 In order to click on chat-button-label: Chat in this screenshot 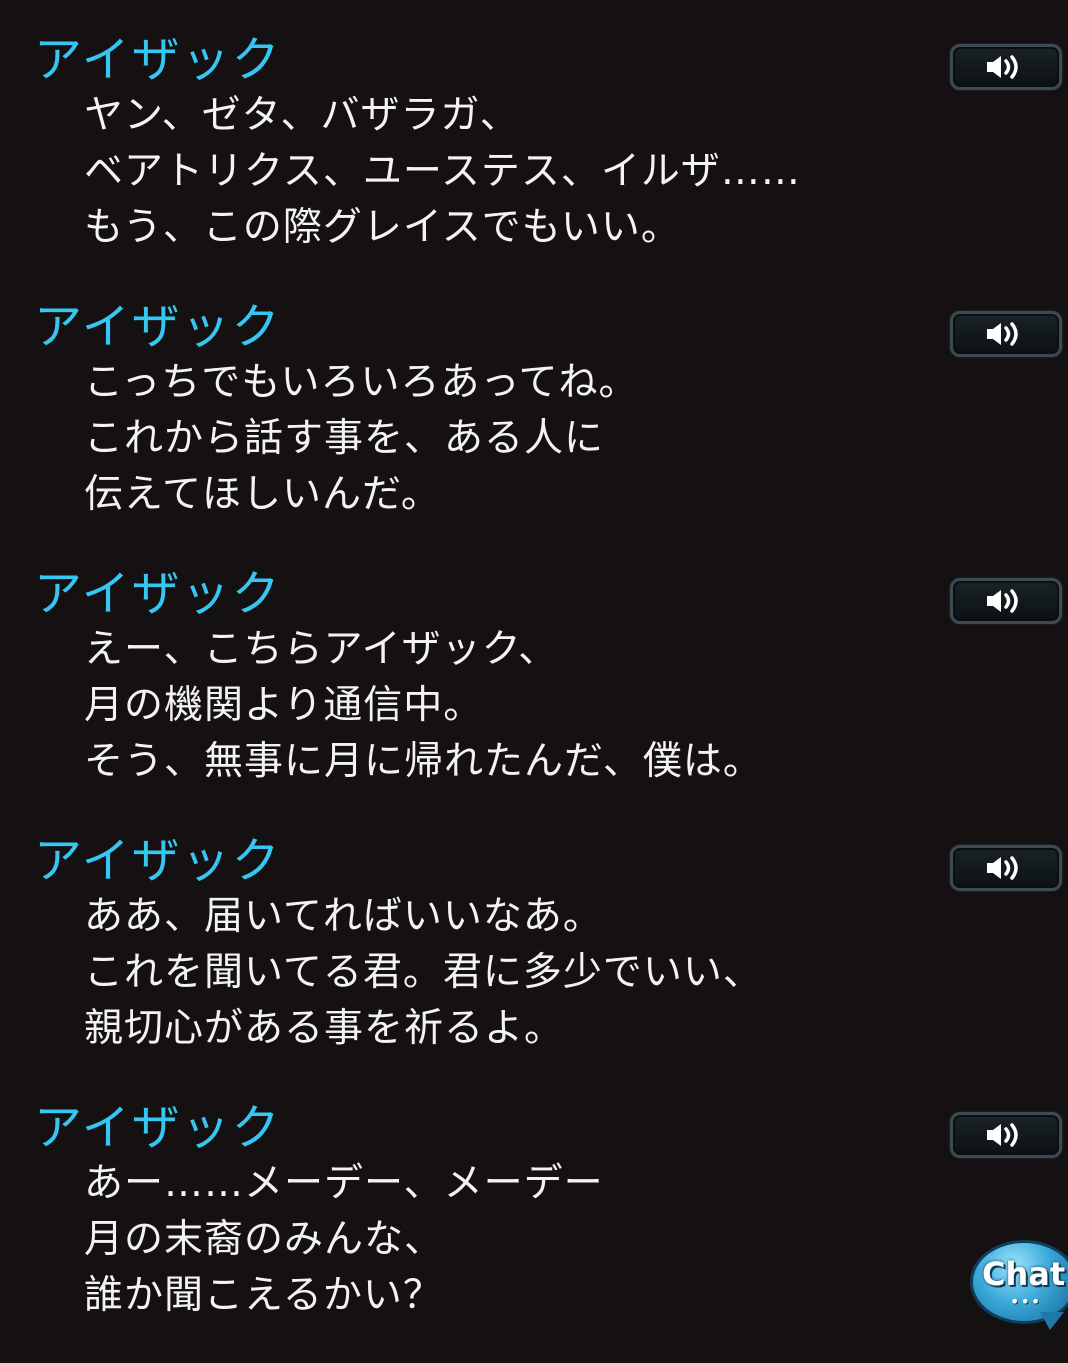, I will do `click(1024, 1274)`.